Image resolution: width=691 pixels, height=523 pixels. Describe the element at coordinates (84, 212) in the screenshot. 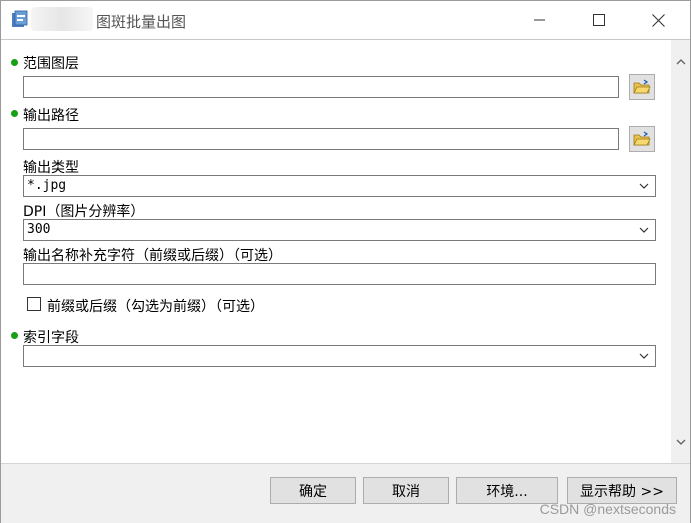

I see `dpi-label: DPI（图片分辨率）` at that location.